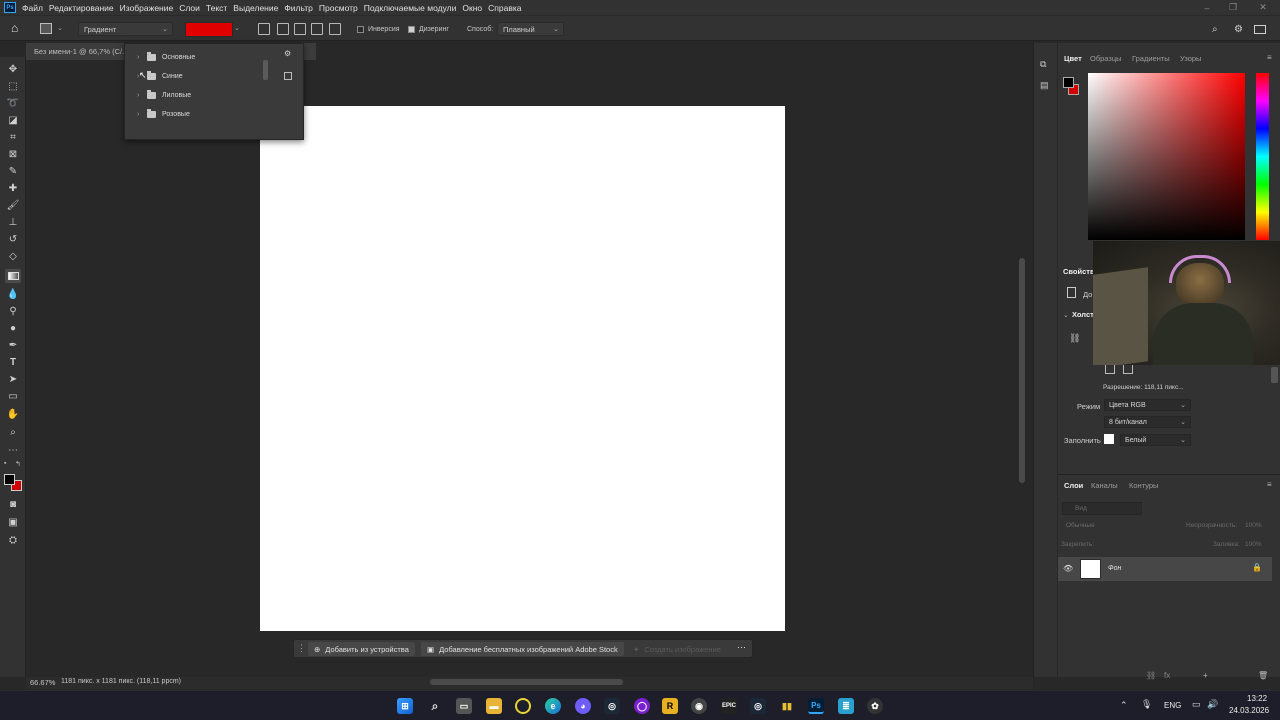  Describe the element at coordinates (13, 154) in the screenshot. I see `frame-tool-icon: ⊠` at that location.